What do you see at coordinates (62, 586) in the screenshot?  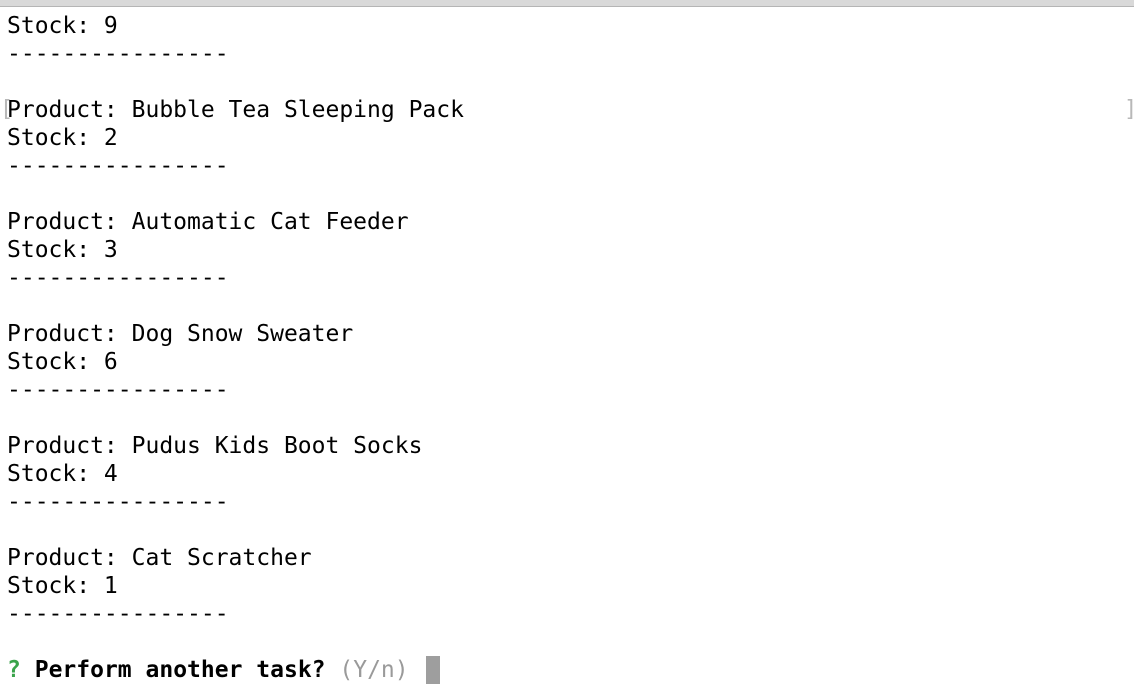 I see `stock-line: Stock: 1` at bounding box center [62, 586].